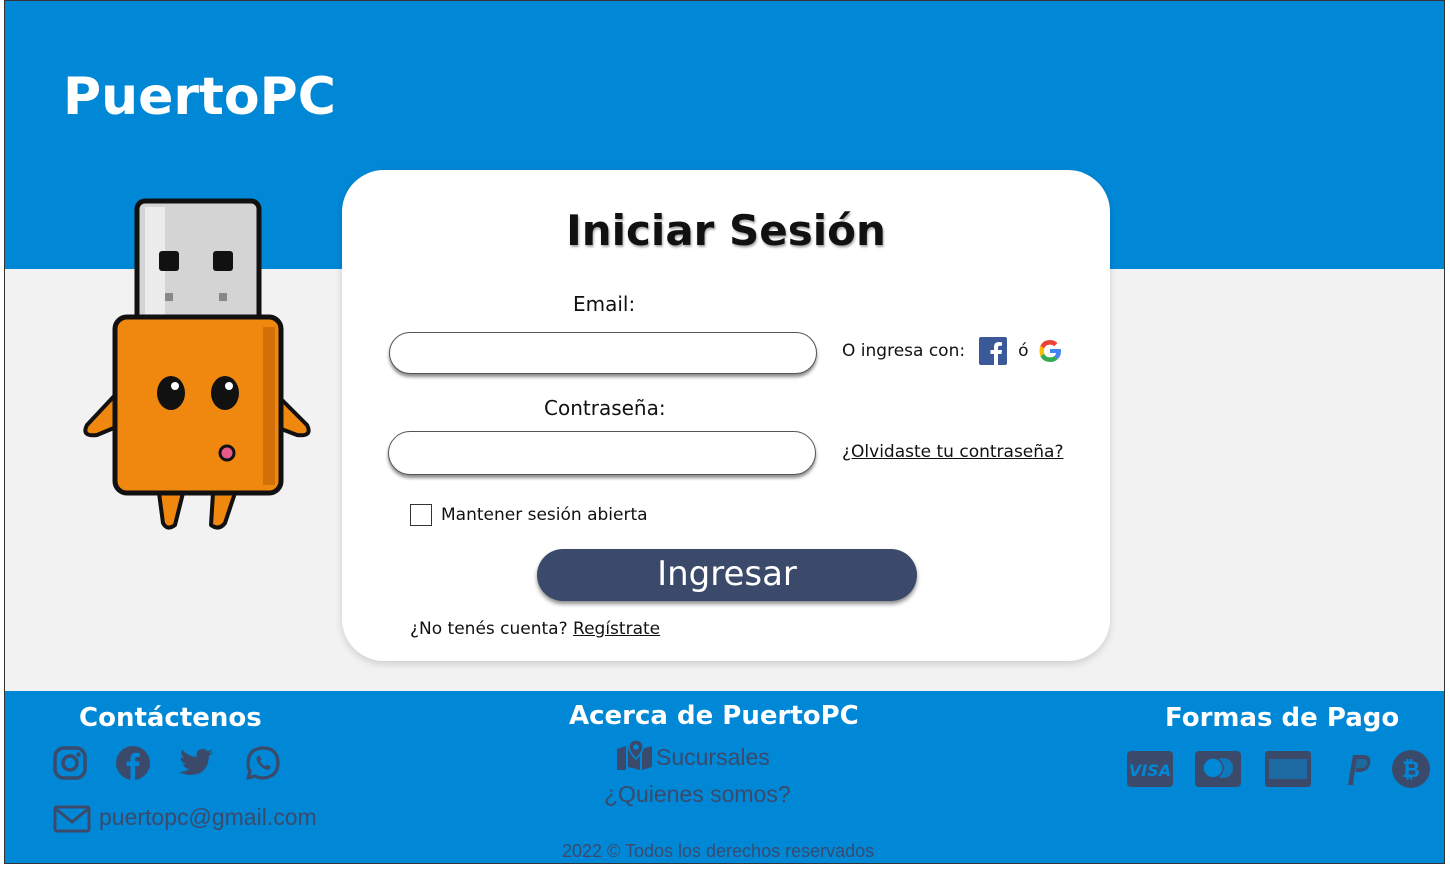 The image size is (1450, 873). I want to click on password-label: Contraseña:, so click(605, 408).